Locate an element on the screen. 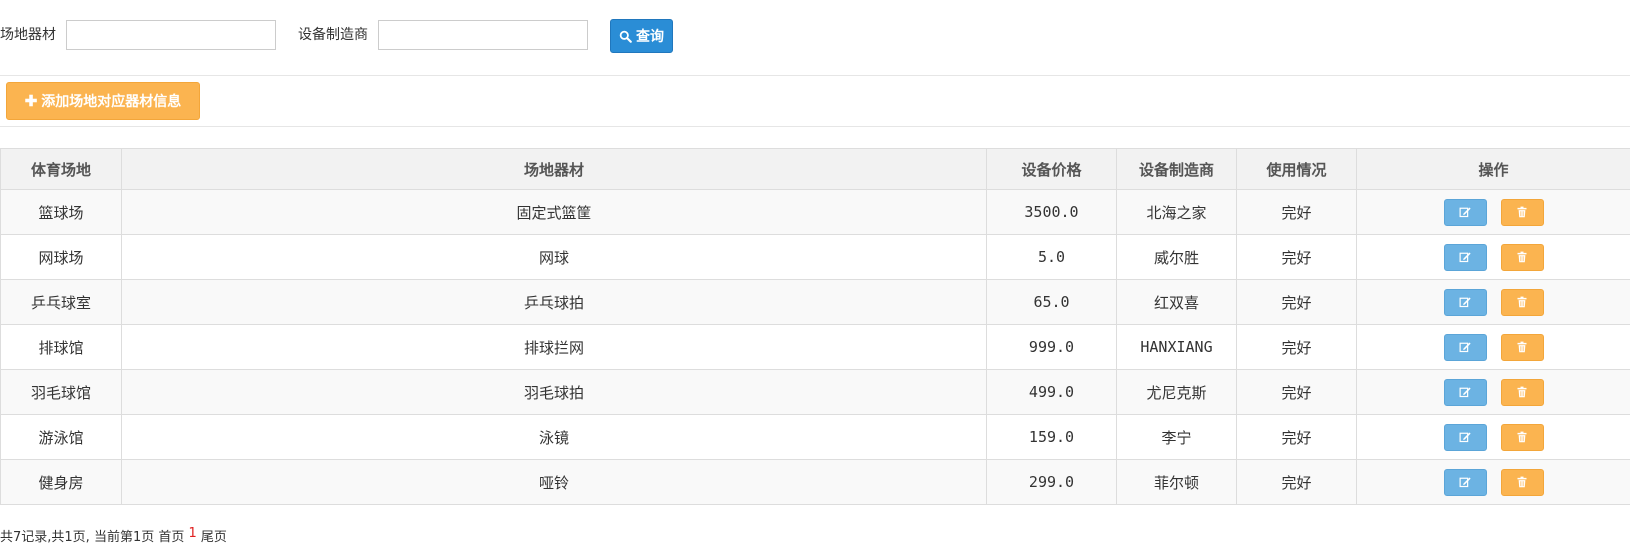  toolbar: ✚ 添加场地对应器材信息 is located at coordinates (815, 101).